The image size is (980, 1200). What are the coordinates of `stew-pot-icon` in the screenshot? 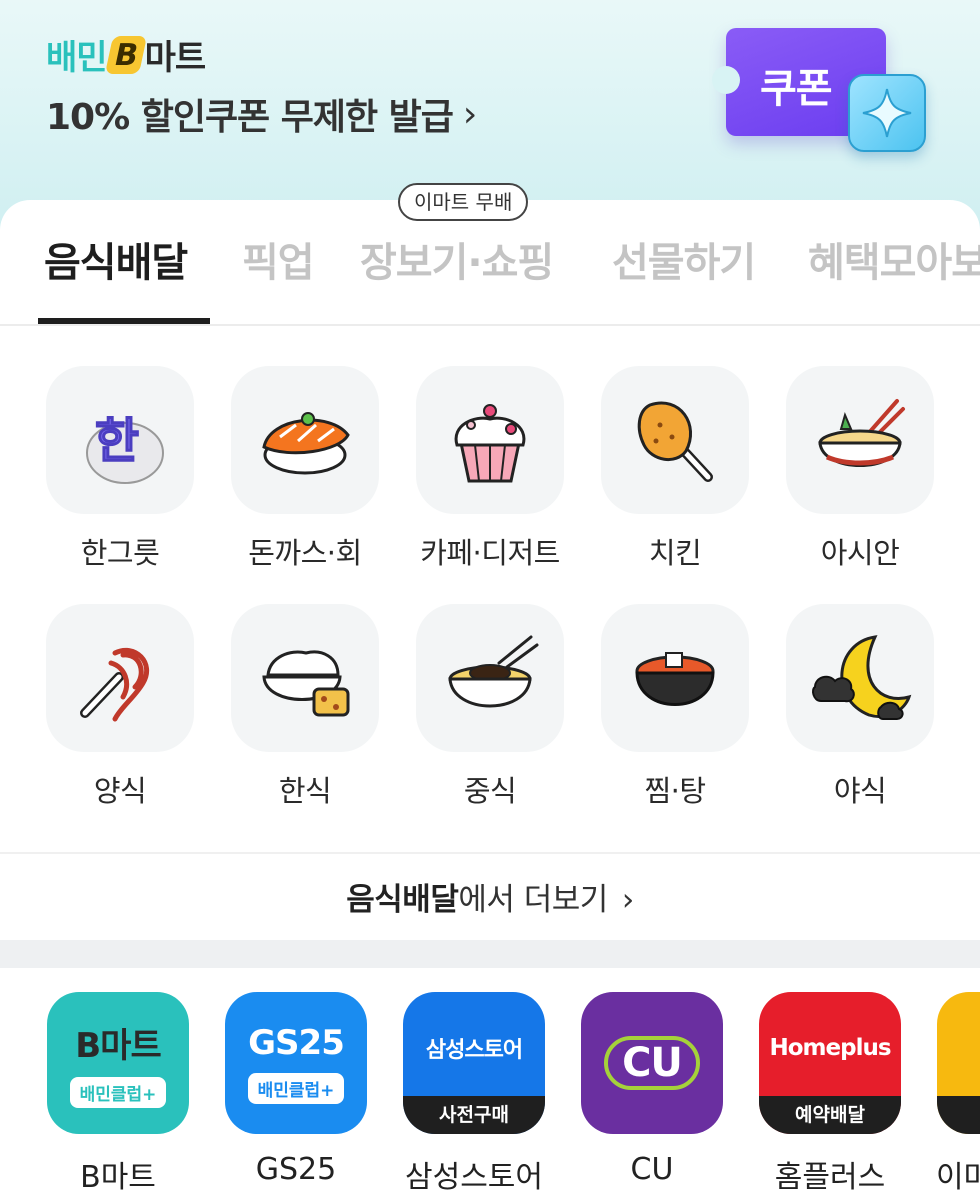 It's located at (675, 679).